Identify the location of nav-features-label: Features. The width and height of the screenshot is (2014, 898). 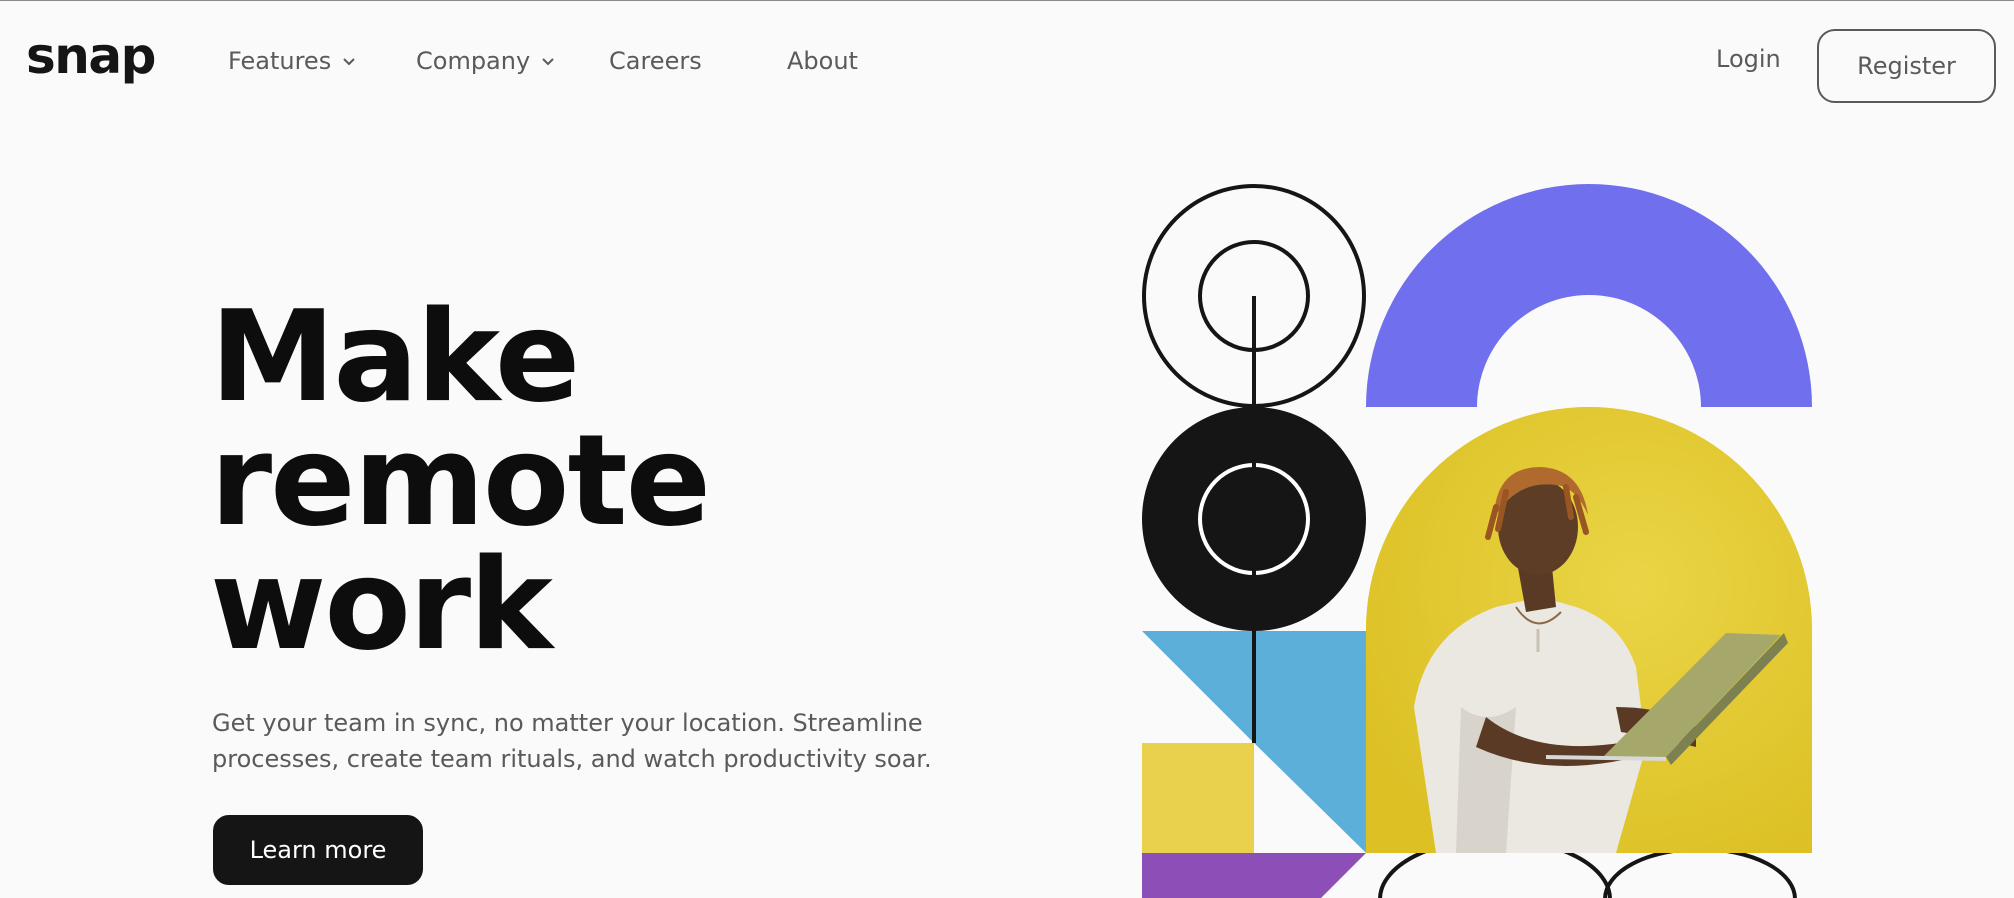
(280, 61).